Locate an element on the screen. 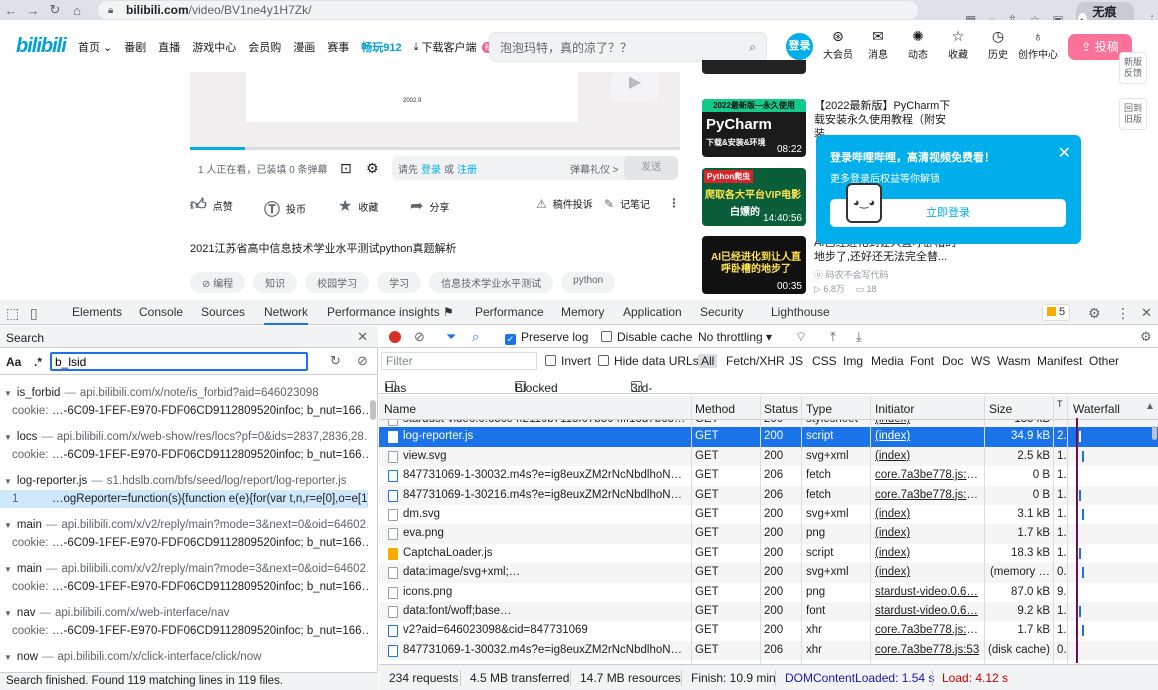 The width and height of the screenshot is (1158, 690). play-icon: ▶ is located at coordinates (635, 87).